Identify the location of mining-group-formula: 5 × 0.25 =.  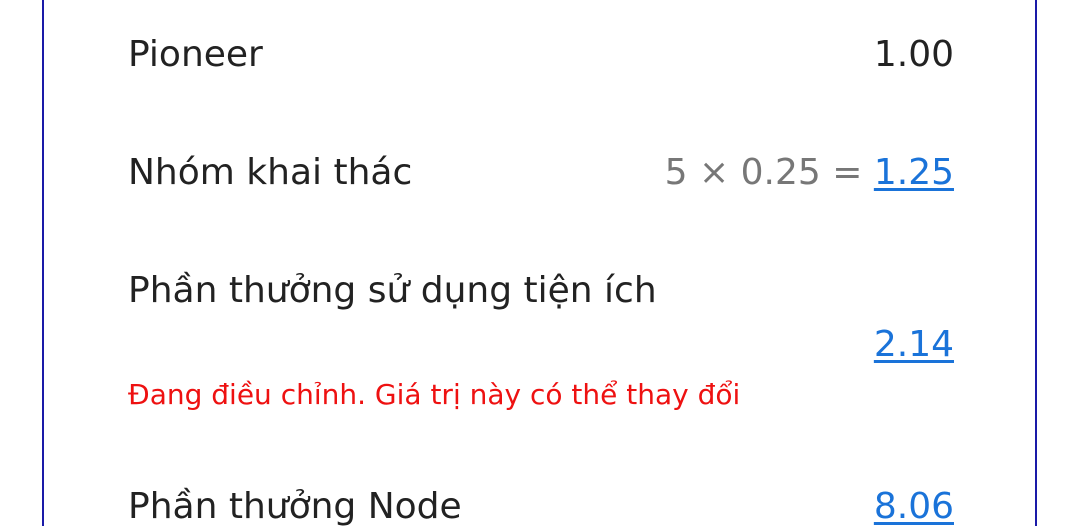
(763, 172).